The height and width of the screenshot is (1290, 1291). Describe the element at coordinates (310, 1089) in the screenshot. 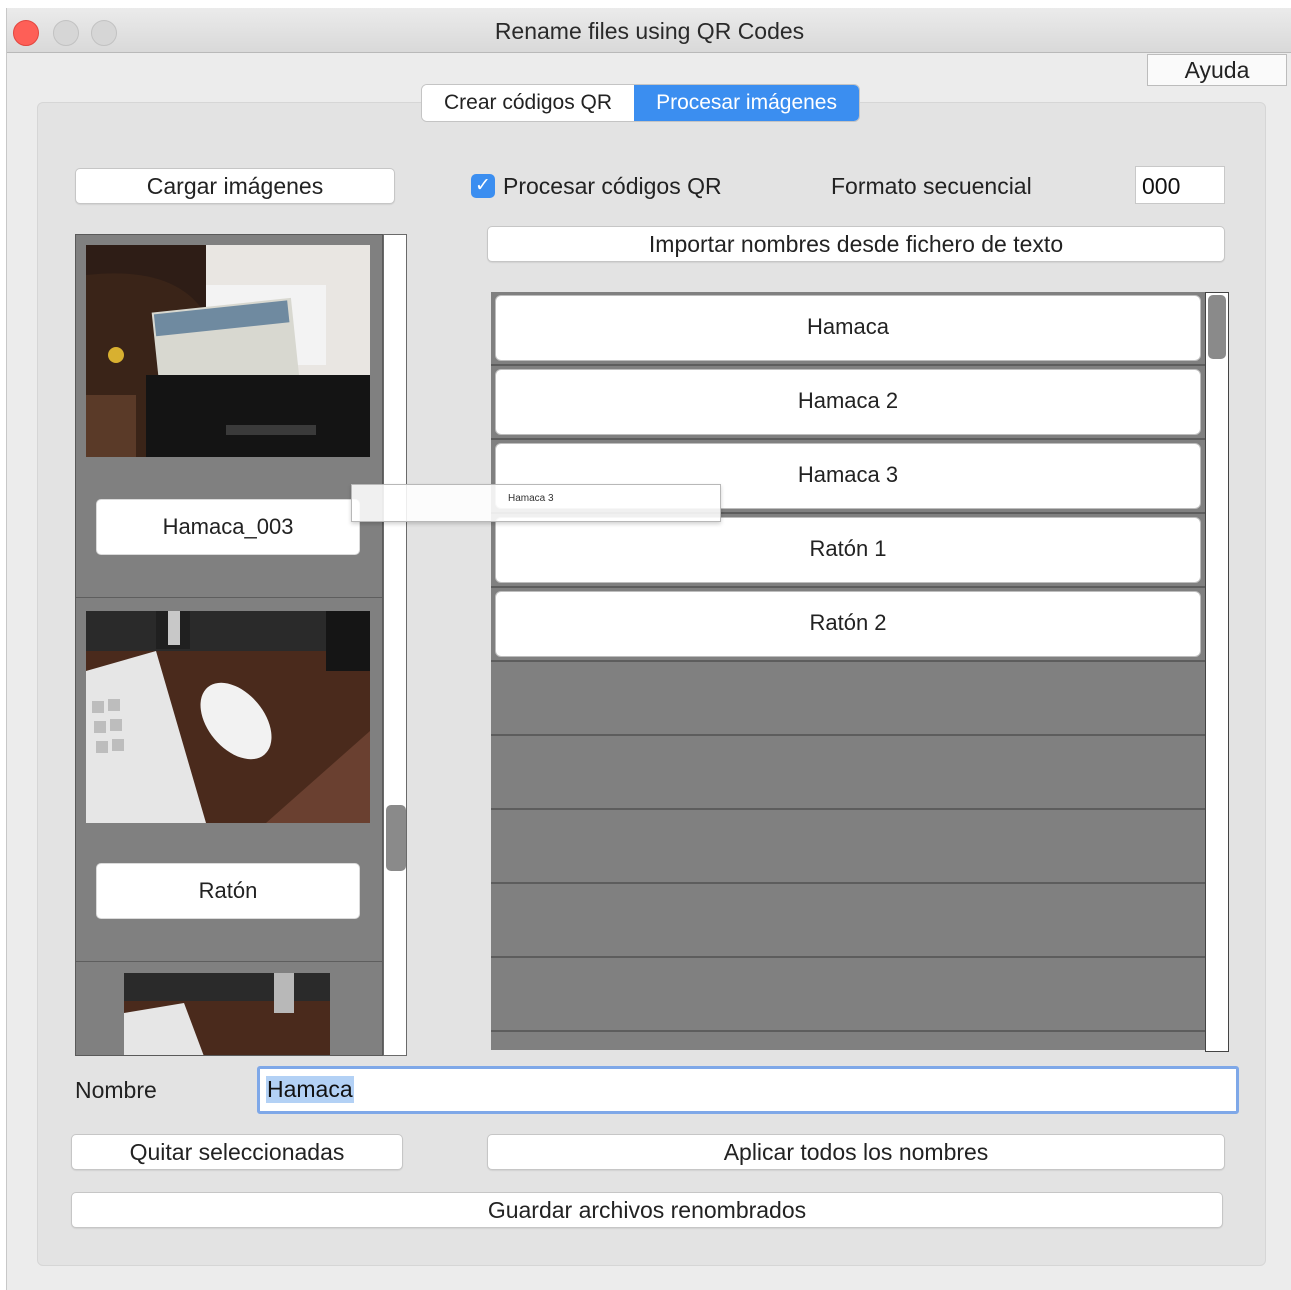

I see `name-input-value: Hamaca` at that location.